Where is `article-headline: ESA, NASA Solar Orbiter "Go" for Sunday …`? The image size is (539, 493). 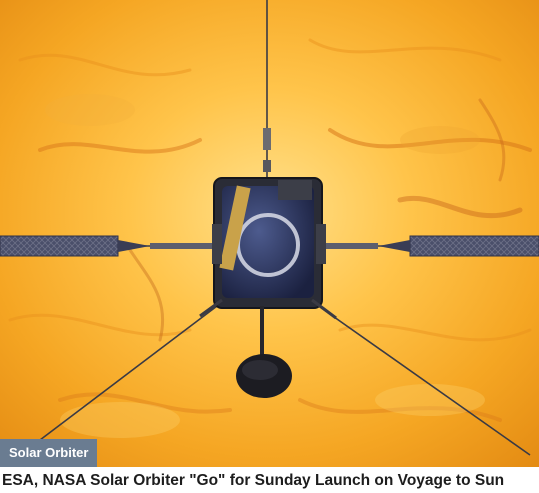
article-headline: ESA, NASA Solar Orbiter "Go" for Sunday … is located at coordinates (269, 481).